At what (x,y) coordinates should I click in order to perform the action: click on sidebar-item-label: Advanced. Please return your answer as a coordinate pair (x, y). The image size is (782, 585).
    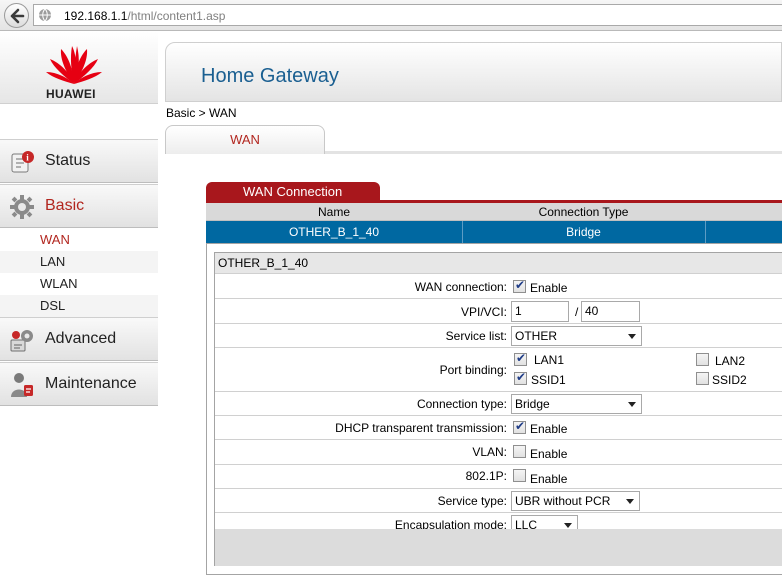
    Looking at the image, I should click on (81, 338).